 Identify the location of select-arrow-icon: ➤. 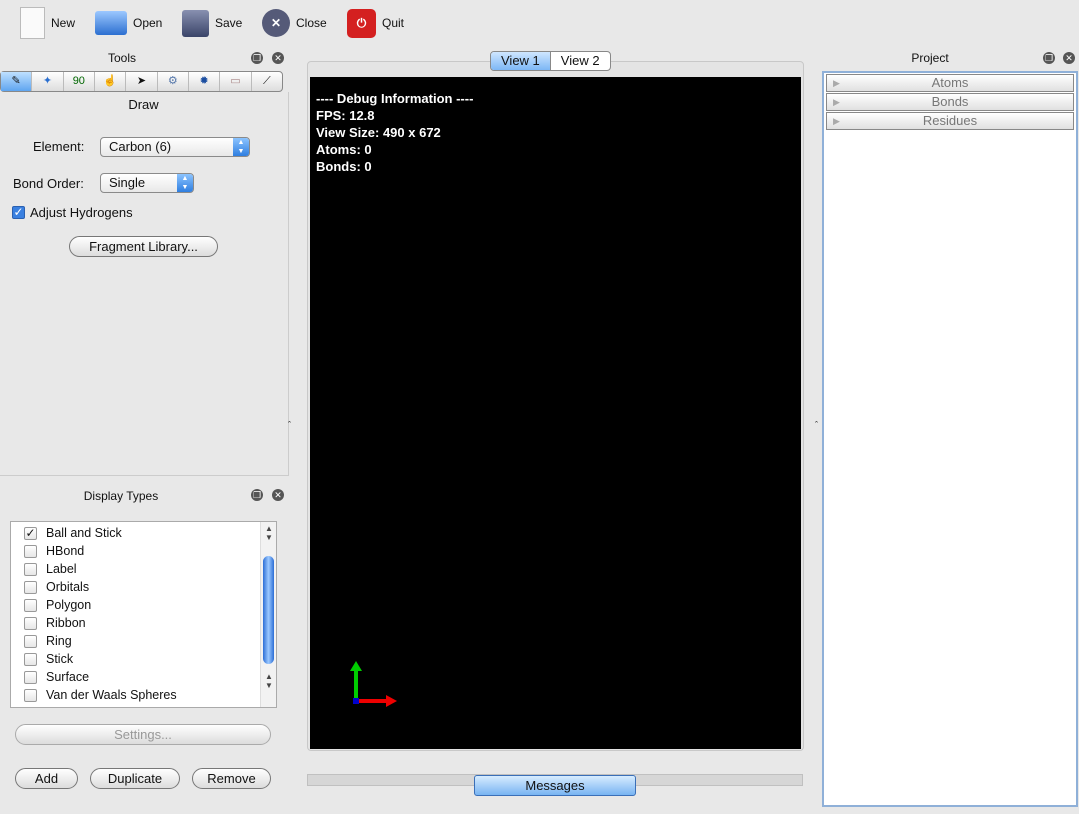
(142, 81).